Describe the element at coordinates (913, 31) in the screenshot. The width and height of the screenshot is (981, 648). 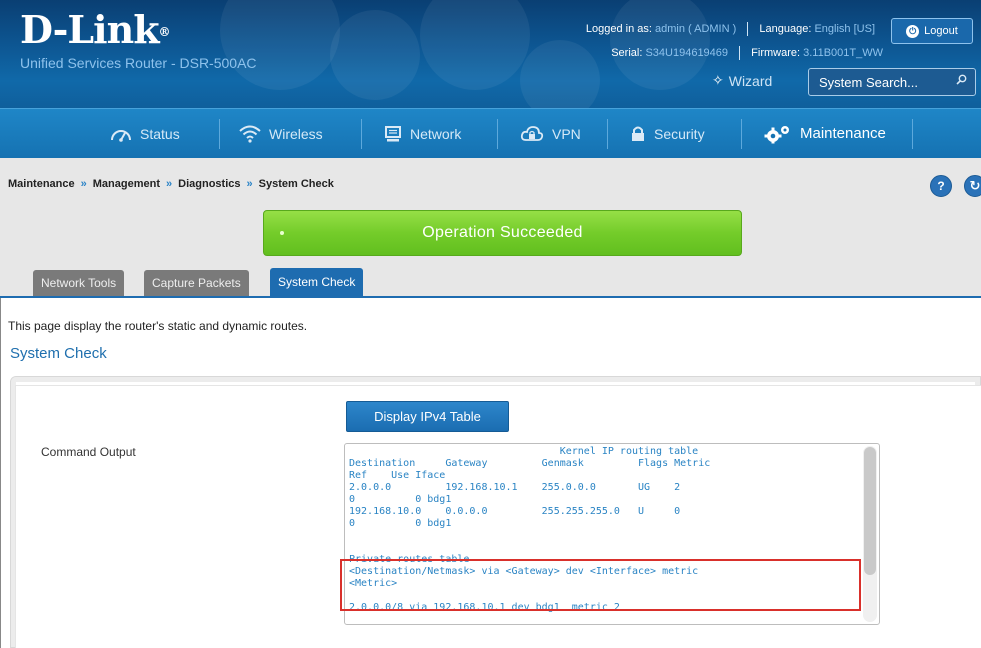
I see `power-icon: ⏻` at that location.